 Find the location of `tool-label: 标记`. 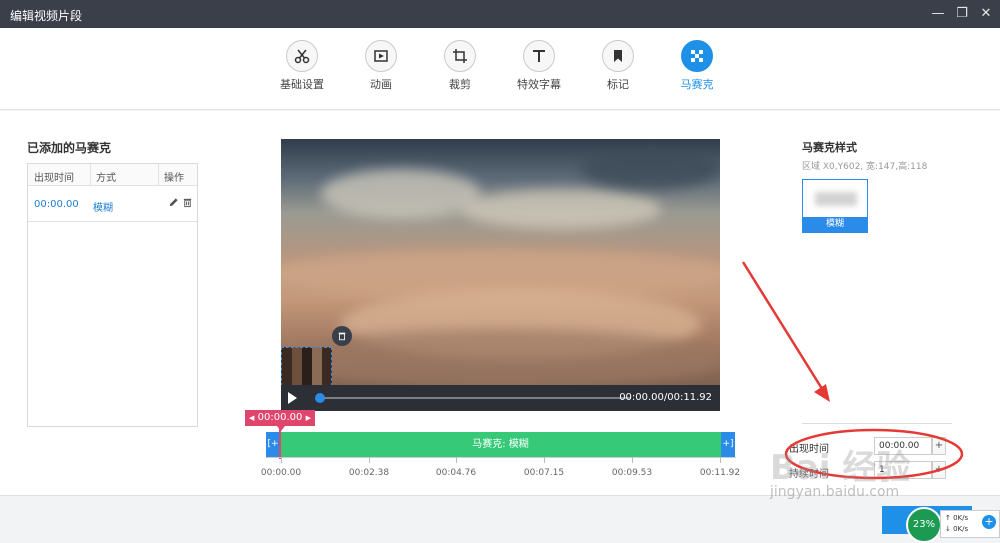

tool-label: 标记 is located at coordinates (618, 84).